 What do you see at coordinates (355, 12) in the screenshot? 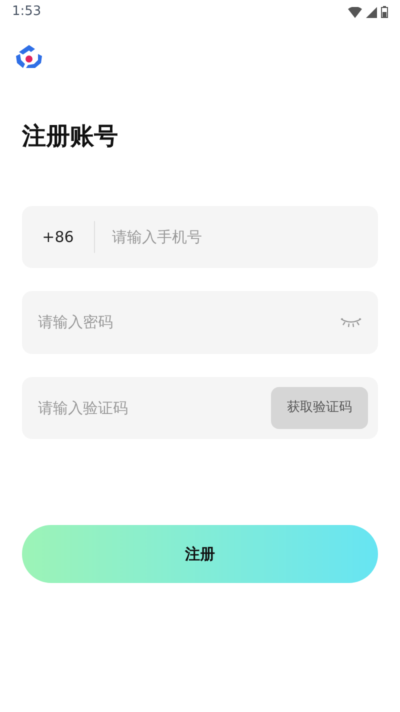
I see `wifi-icon` at bounding box center [355, 12].